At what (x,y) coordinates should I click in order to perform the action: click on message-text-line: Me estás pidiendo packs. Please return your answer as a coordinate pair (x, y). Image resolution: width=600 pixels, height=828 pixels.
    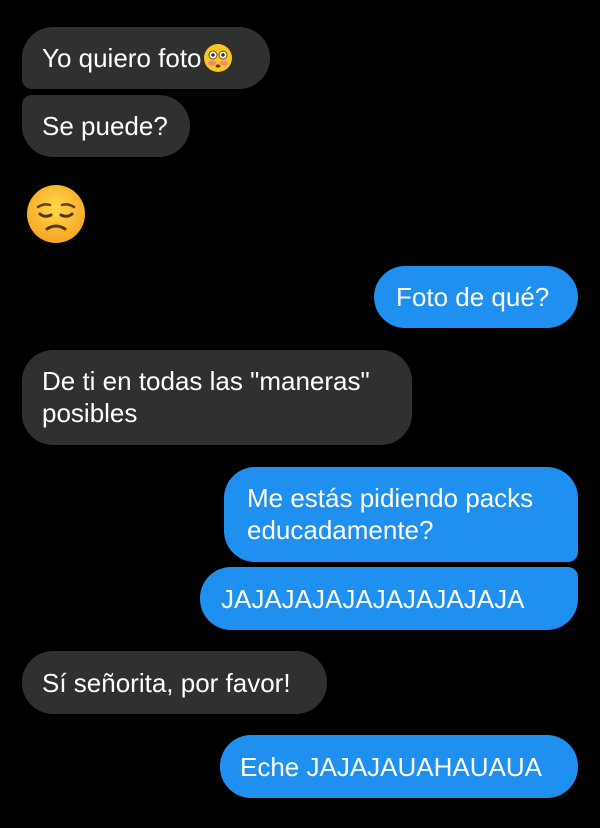
    Looking at the image, I should click on (390, 498).